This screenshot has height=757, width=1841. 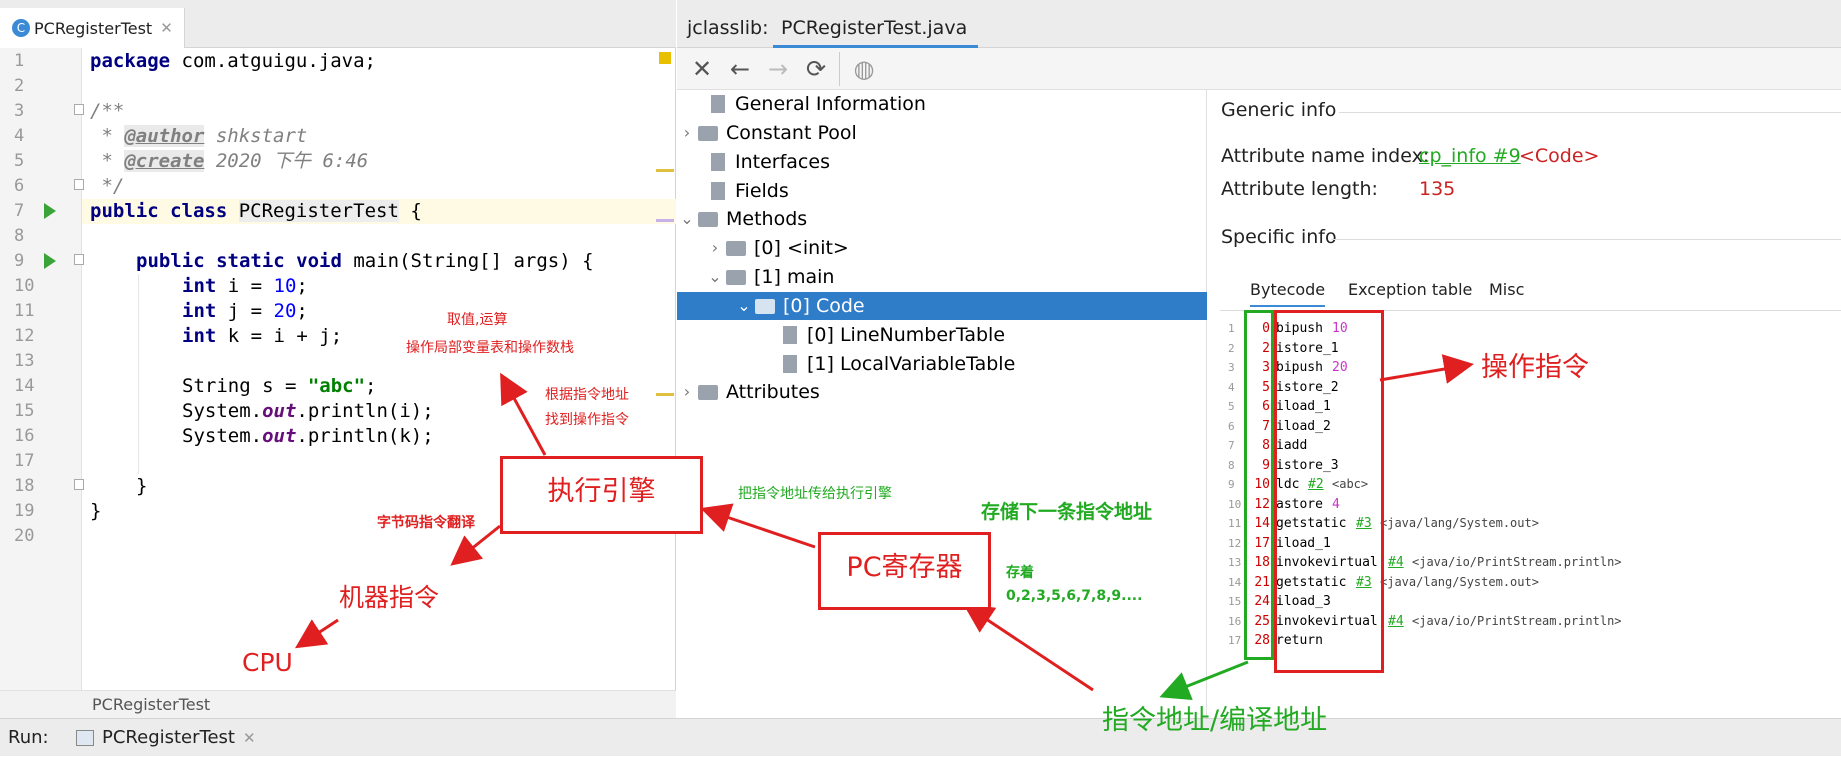 I want to click on back-arrow-icon: ←, so click(x=740, y=69).